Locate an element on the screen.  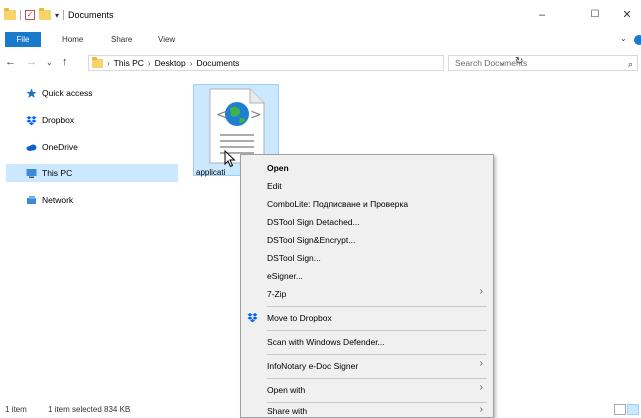
minimize-button: – is located at coordinates (542, 15).